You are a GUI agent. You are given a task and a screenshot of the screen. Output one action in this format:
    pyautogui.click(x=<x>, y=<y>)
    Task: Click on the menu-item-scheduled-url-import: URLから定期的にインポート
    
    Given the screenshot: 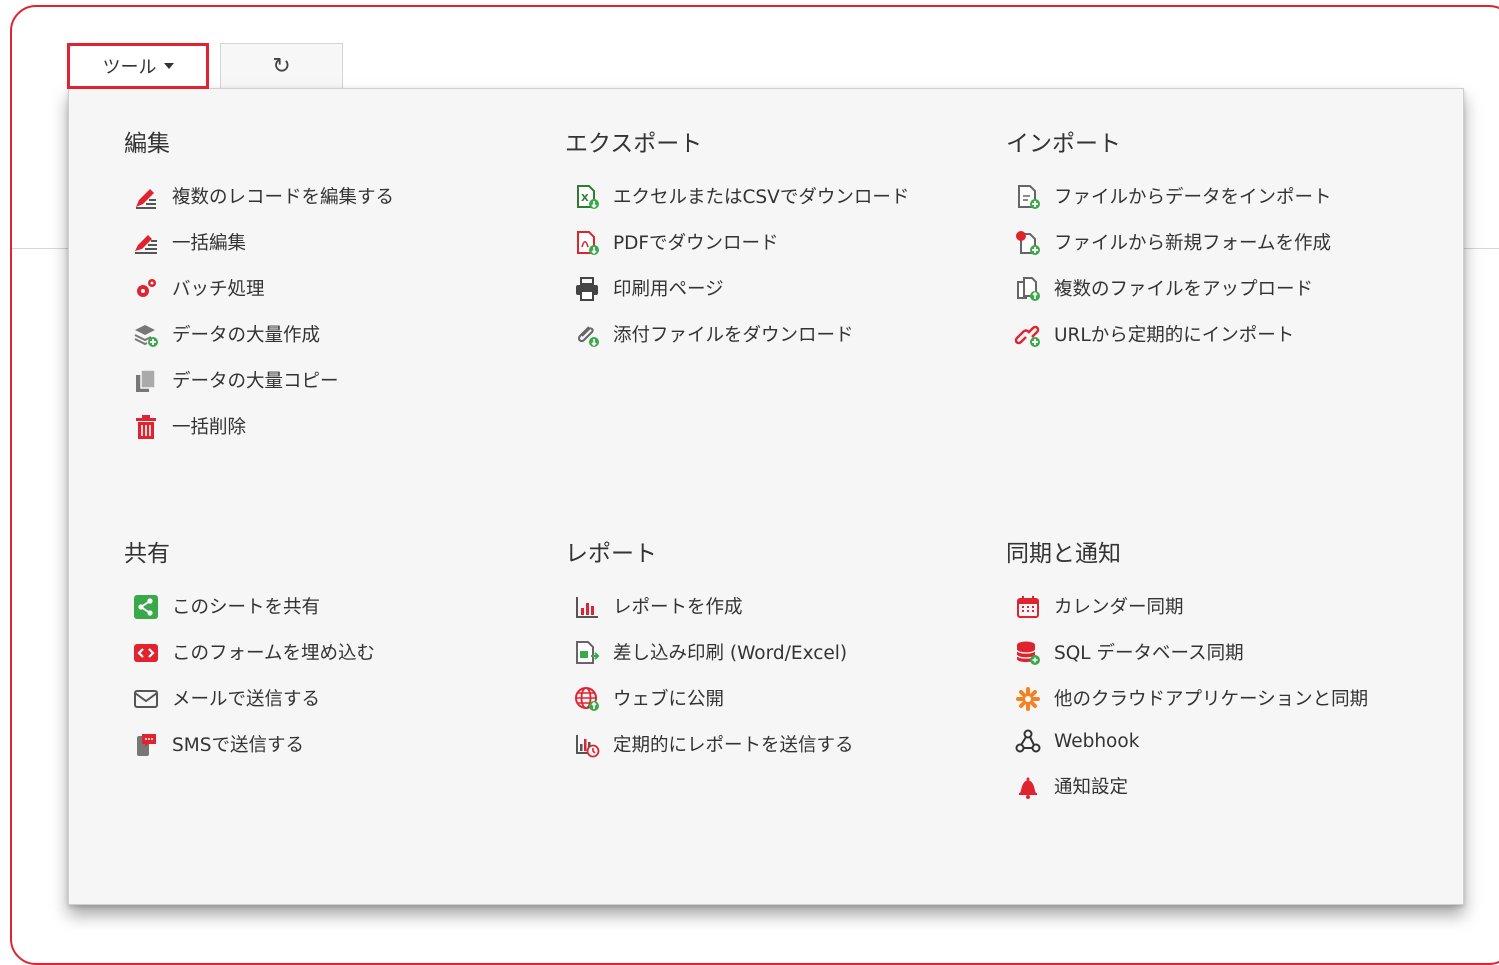 What is the action you would take?
    pyautogui.click(x=1169, y=344)
    